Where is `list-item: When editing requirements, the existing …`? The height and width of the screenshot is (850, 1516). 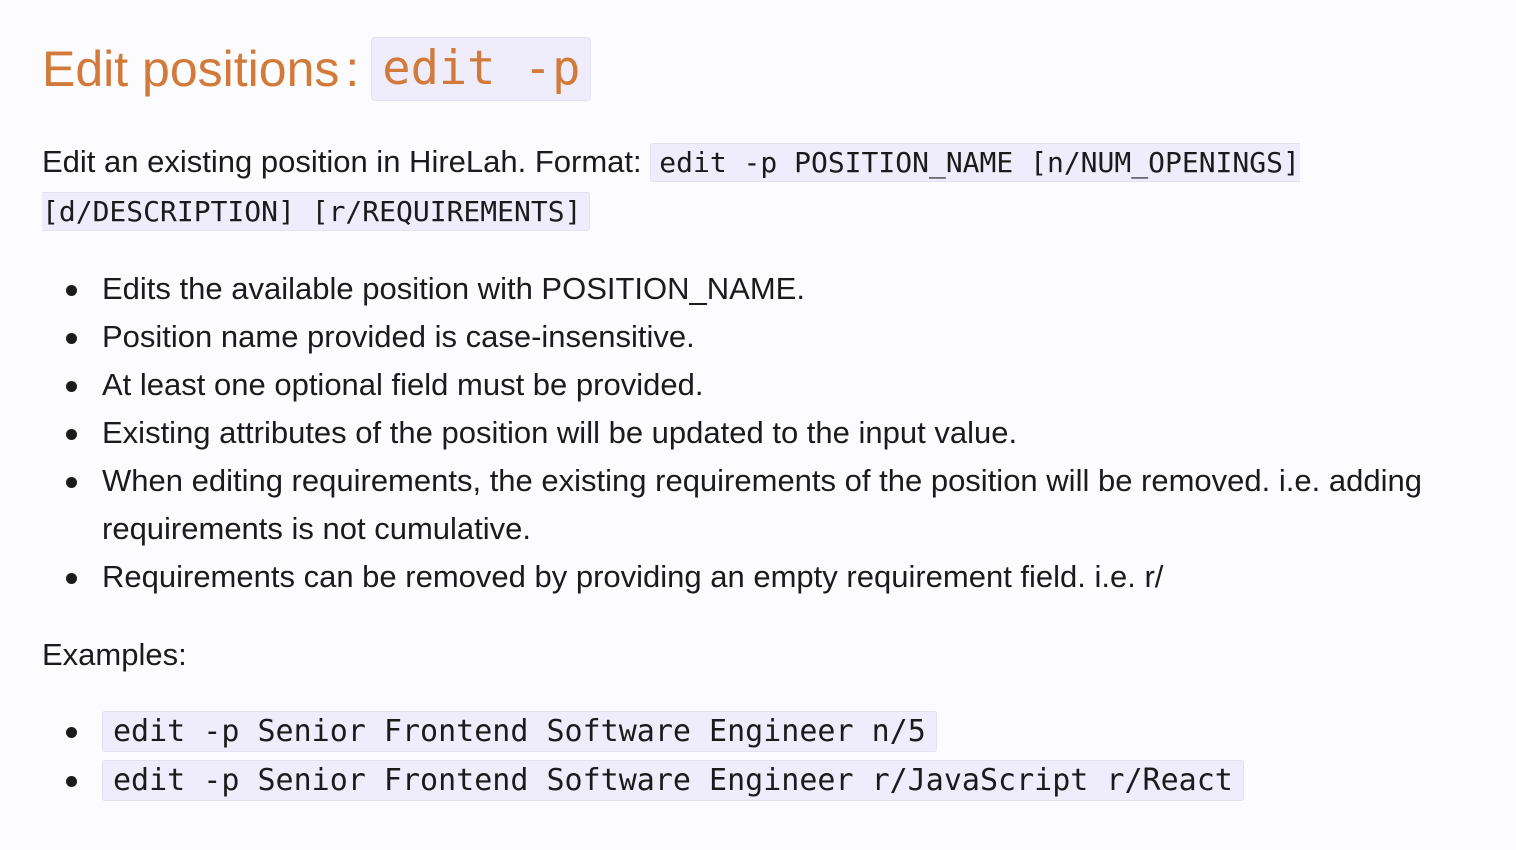 list-item: When editing requirements, the existing … is located at coordinates (791, 505).